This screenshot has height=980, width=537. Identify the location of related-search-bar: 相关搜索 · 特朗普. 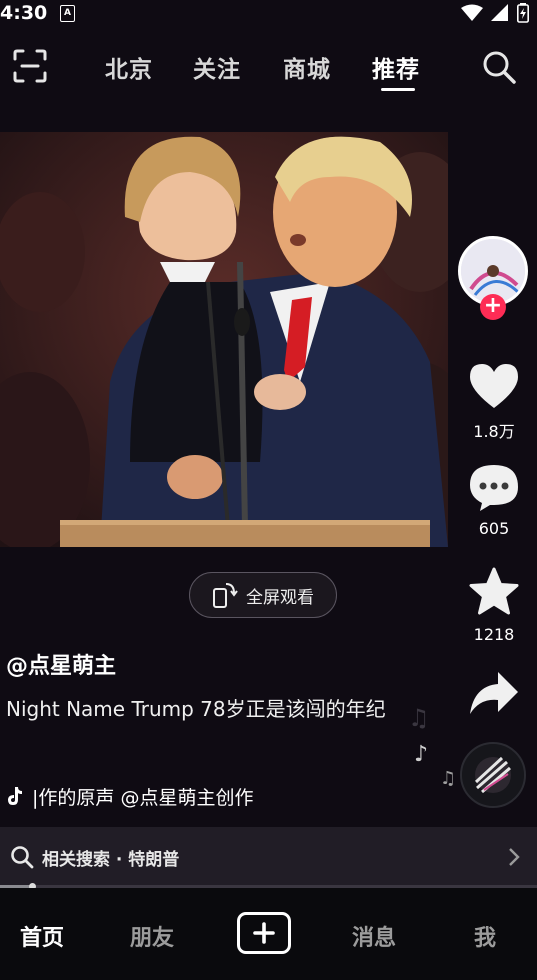
(268, 857).